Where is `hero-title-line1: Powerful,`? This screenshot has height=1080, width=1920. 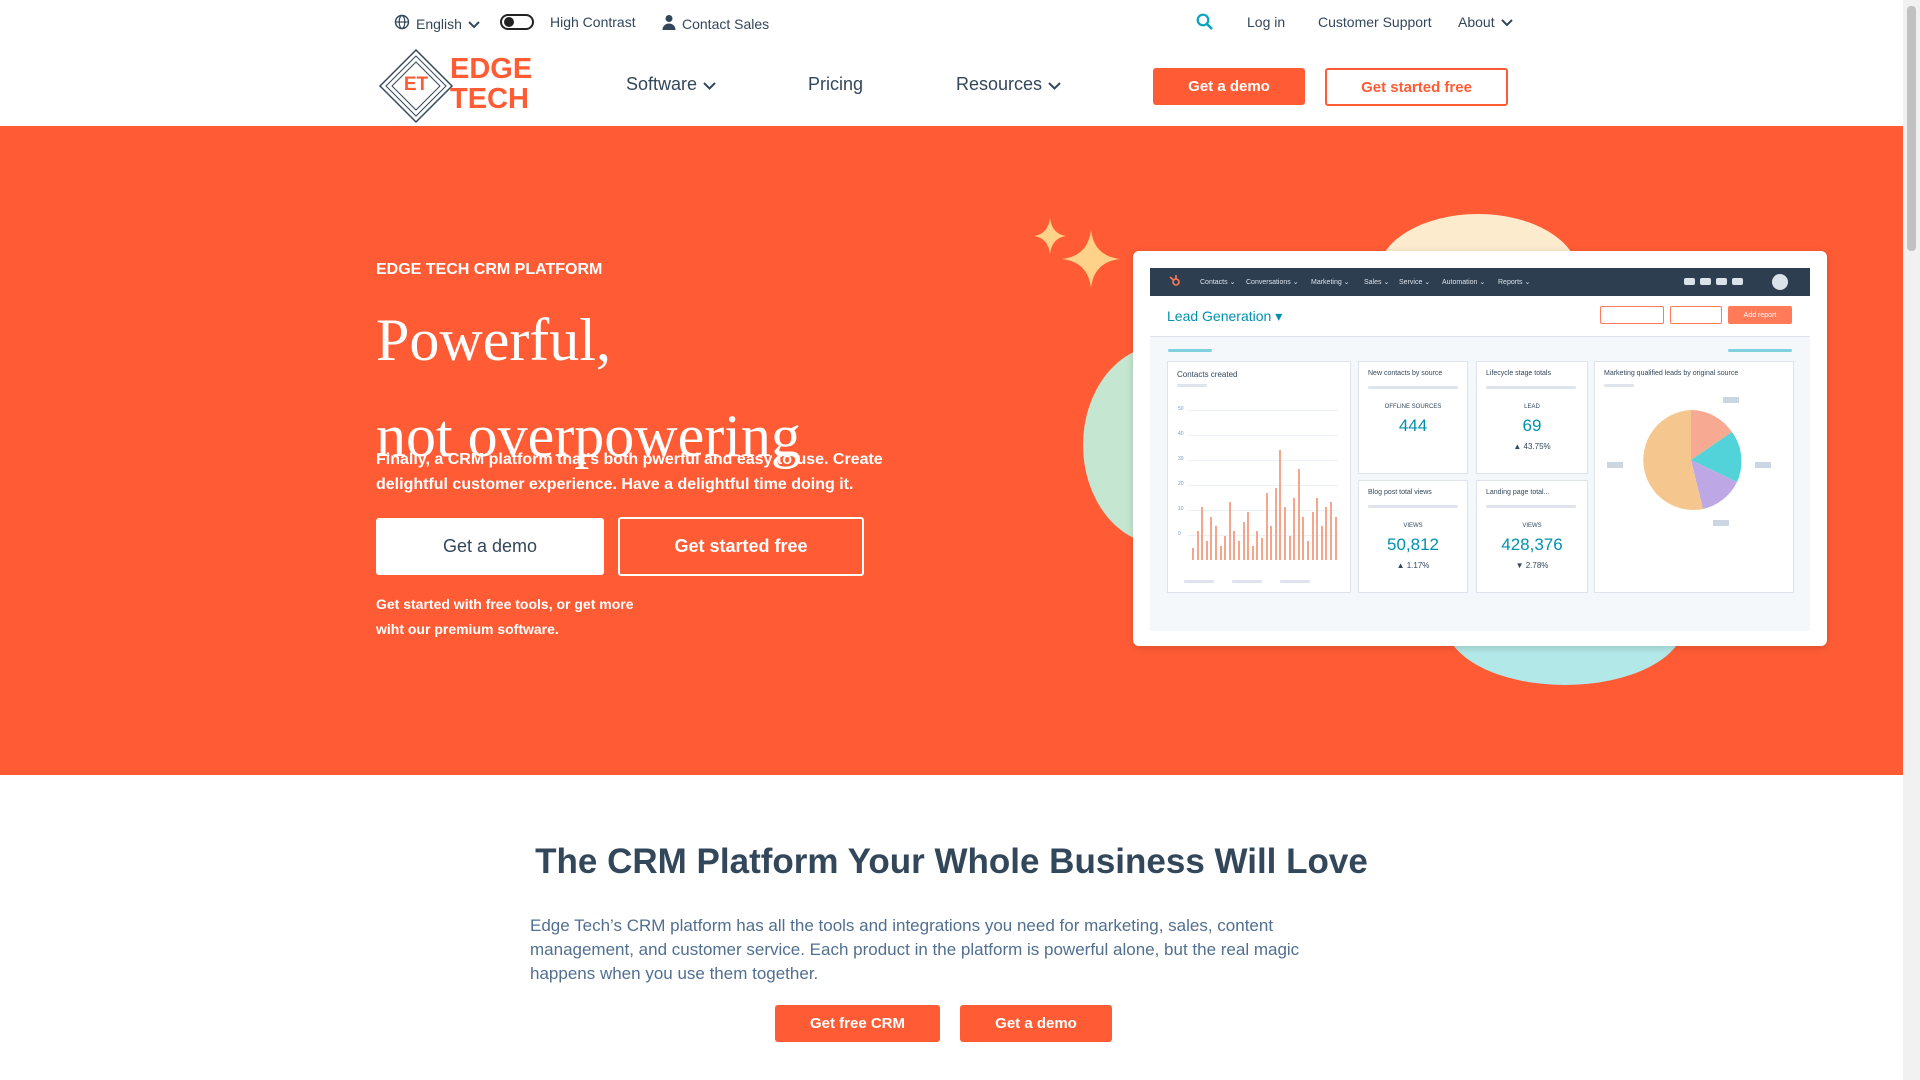
hero-title-line1: Powerful, is located at coordinates (493, 340).